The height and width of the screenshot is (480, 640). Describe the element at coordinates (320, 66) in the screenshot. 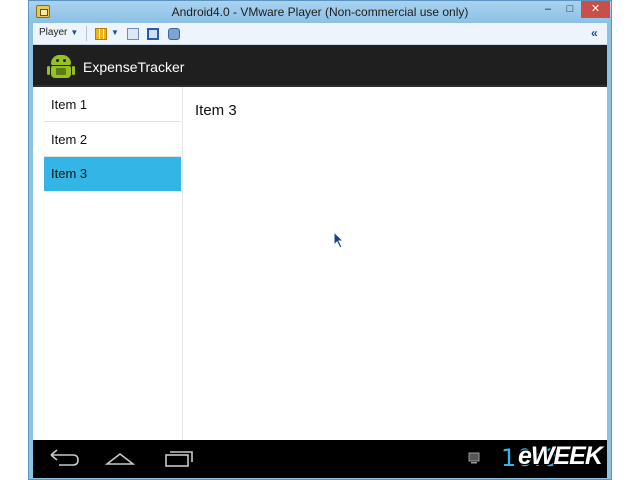

I see `action-bar: ExpenseTracker` at that location.